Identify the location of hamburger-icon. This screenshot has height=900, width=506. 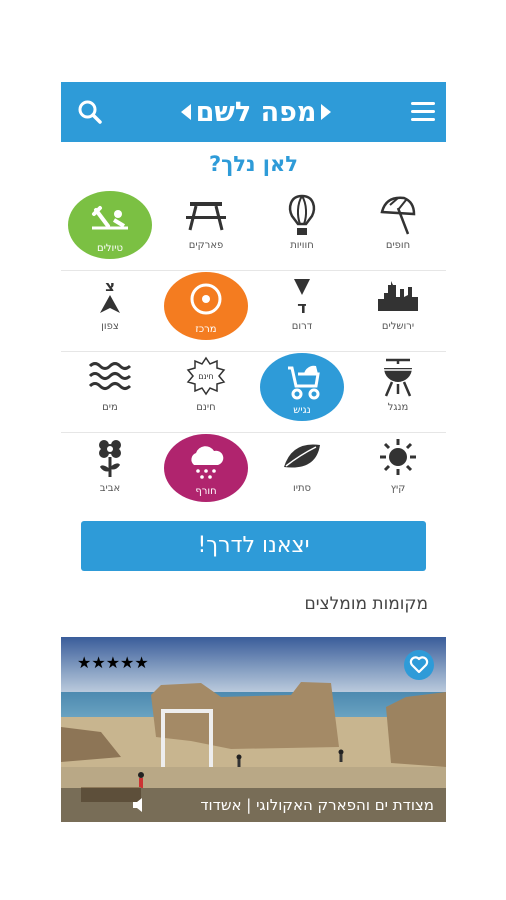
(423, 103).